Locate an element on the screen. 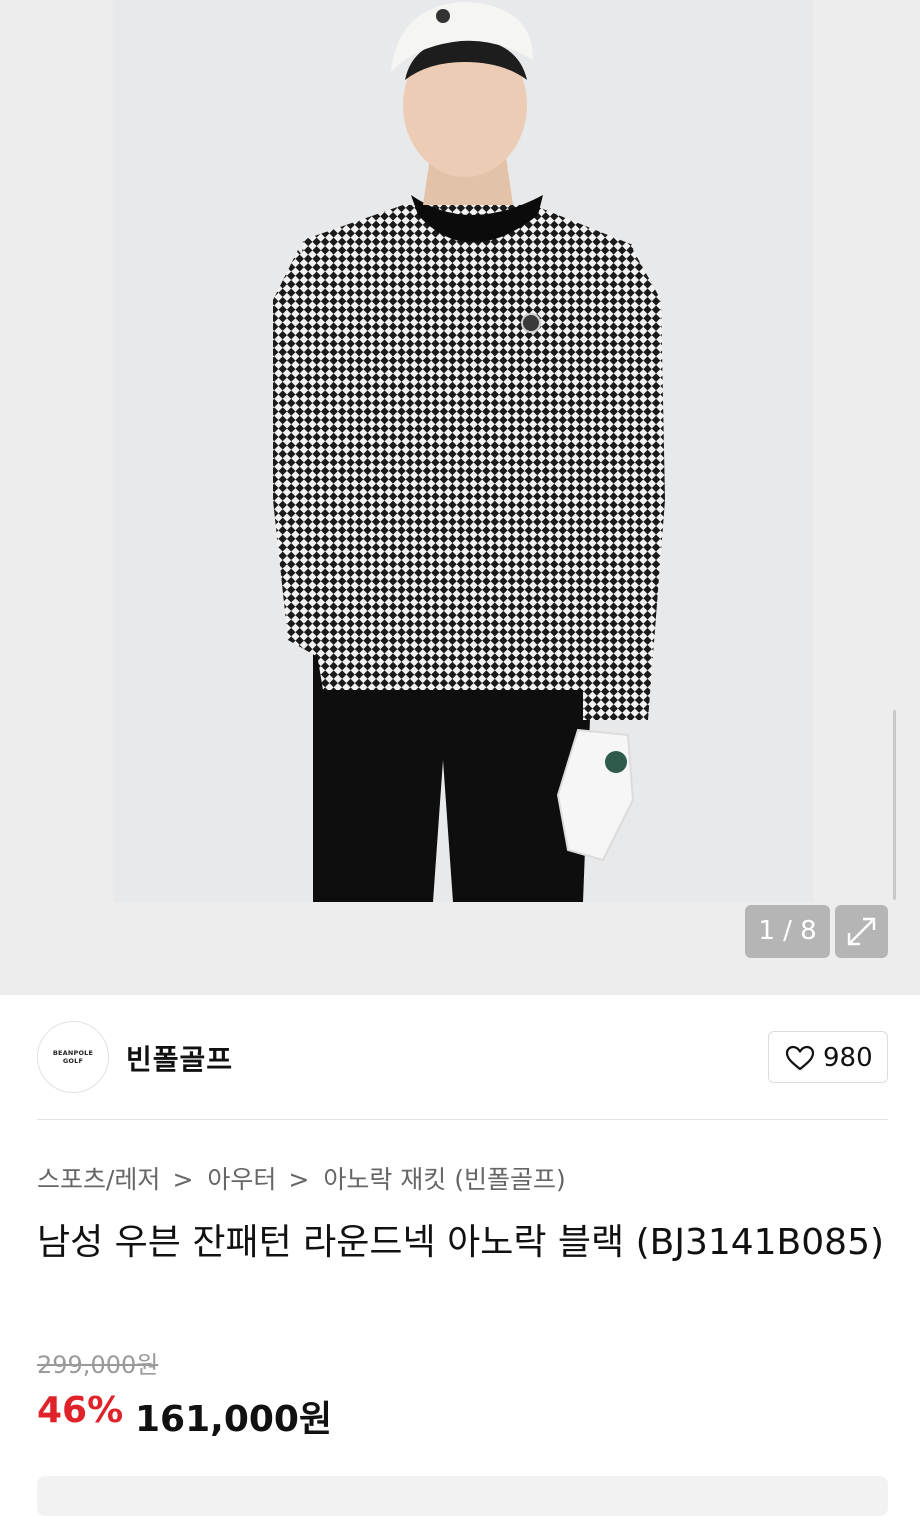 This screenshot has height=1516, width=920. brand-logo: BEANPOLE GOLF is located at coordinates (73, 1057).